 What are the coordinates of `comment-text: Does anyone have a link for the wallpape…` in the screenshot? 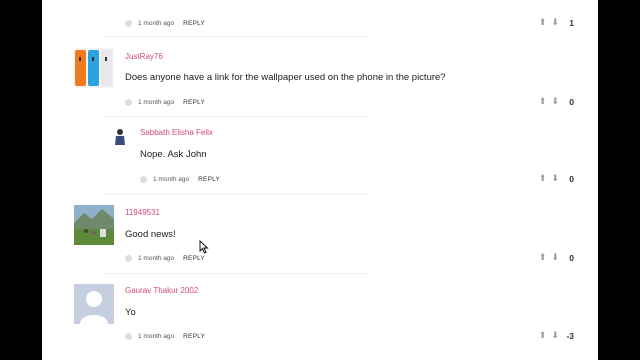 It's located at (285, 77).